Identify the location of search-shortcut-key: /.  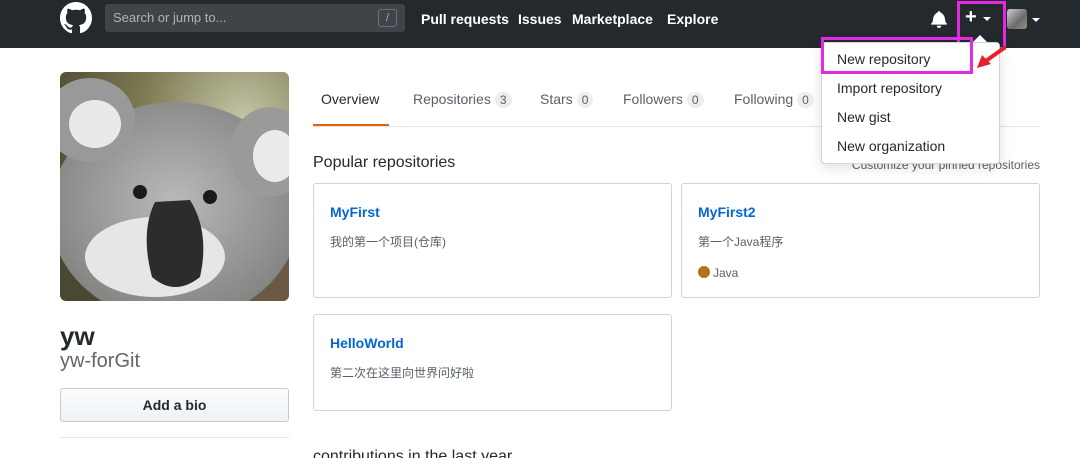
(387, 18).